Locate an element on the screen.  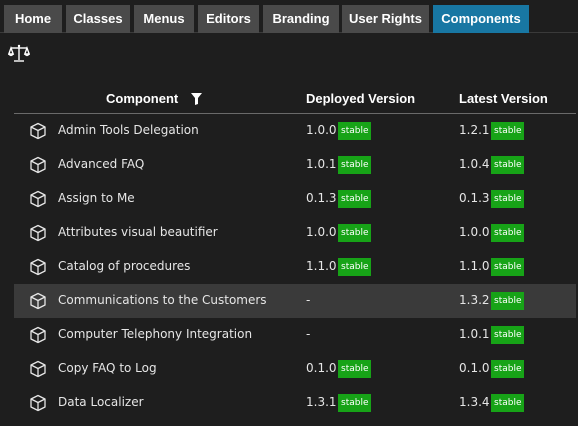
deployed-version: 1.3.1 is located at coordinates (321, 402).